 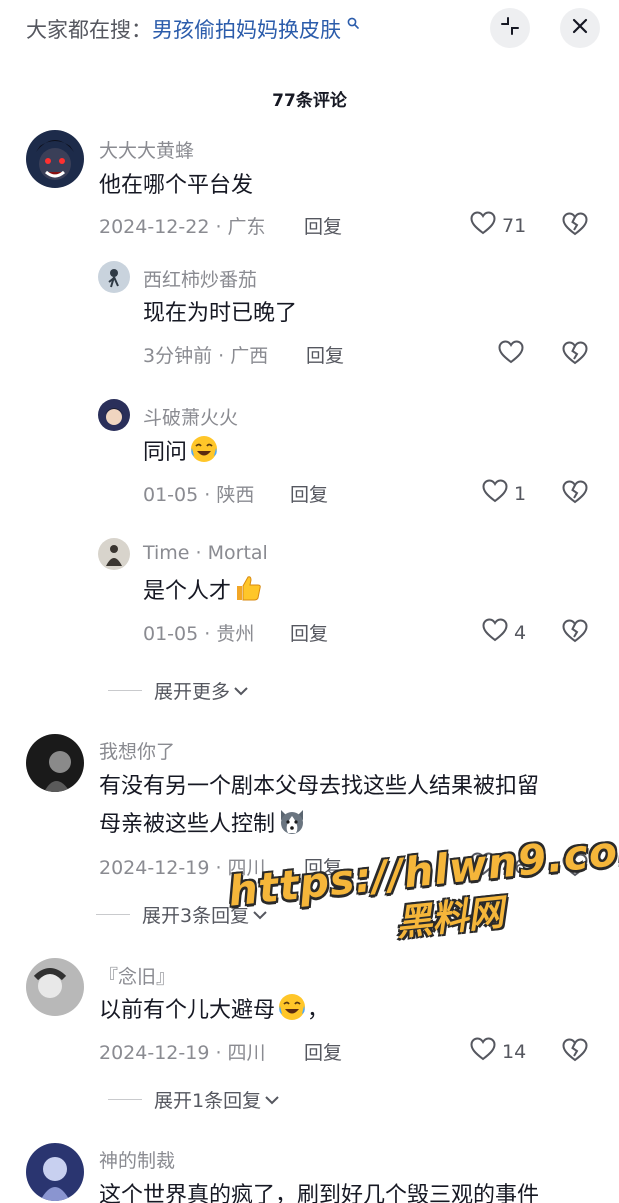 What do you see at coordinates (498, 1051) in the screenshot?
I see `like-button: 14` at bounding box center [498, 1051].